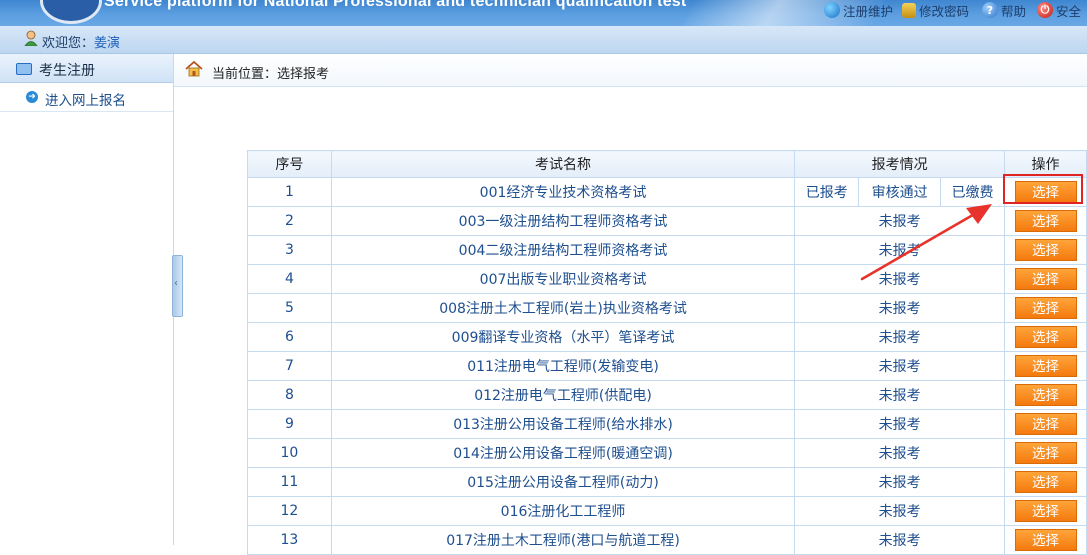 Image resolution: width=1087 pixels, height=555 pixels. What do you see at coordinates (1014, 11) in the screenshot?
I see `help-label: 帮助` at bounding box center [1014, 11].